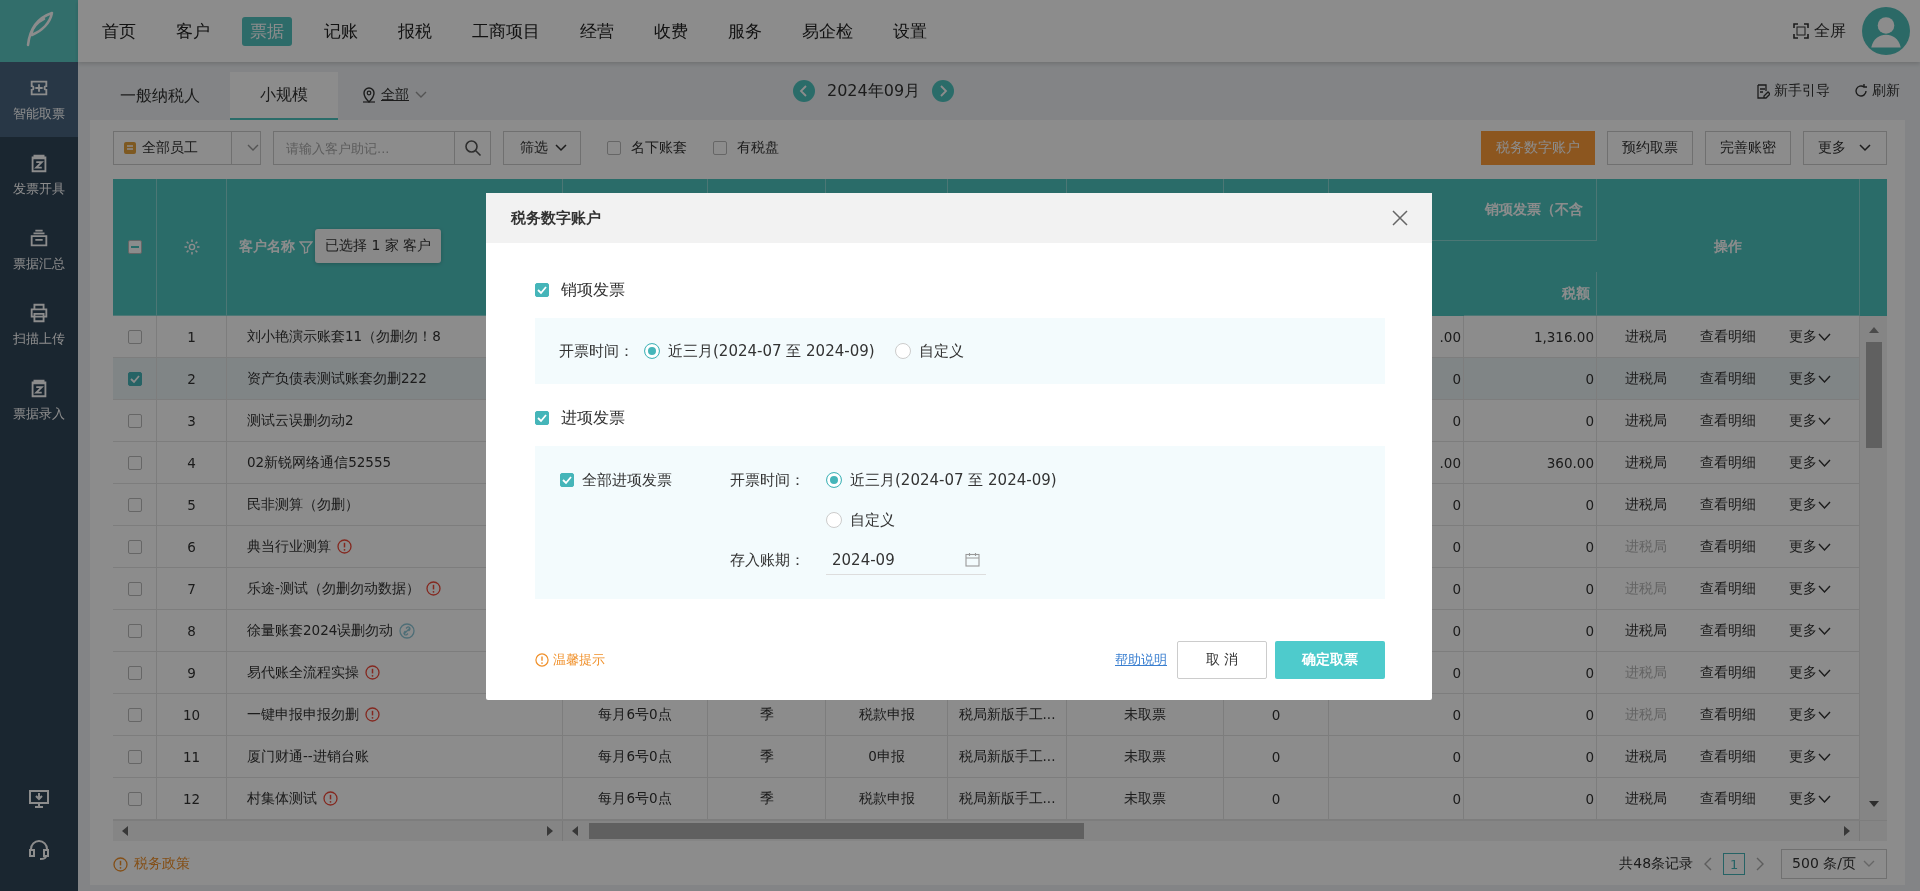 Image resolution: width=1920 pixels, height=891 pixels. Describe the element at coordinates (1834, 864) in the screenshot. I see `page-size-select: 500 条/页` at that location.